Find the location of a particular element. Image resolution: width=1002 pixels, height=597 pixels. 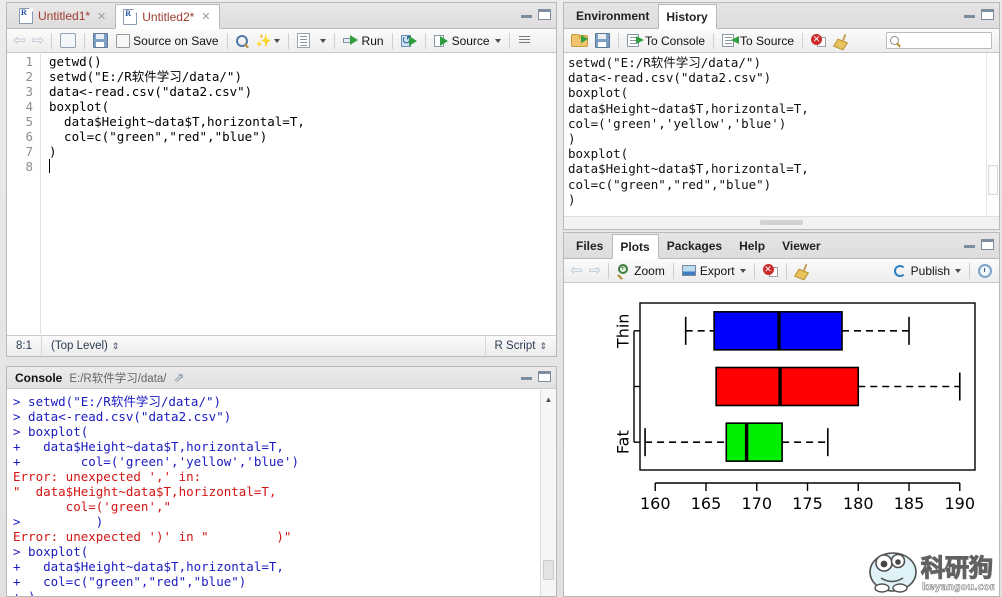

console-line: > data<-read.csv("data2.csv") is located at coordinates (122, 416).